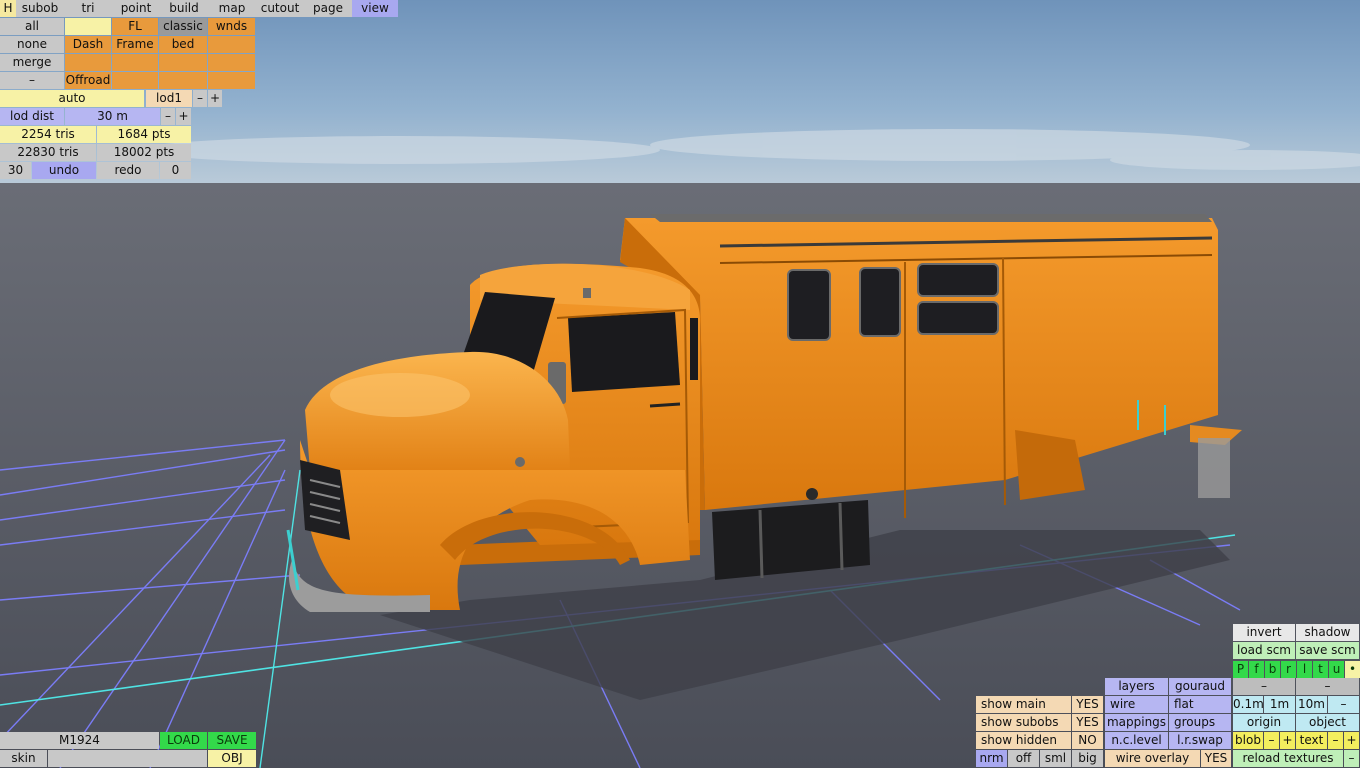  Describe the element at coordinates (232, 758) in the screenshot. I see `obj-button: OBJ` at that location.